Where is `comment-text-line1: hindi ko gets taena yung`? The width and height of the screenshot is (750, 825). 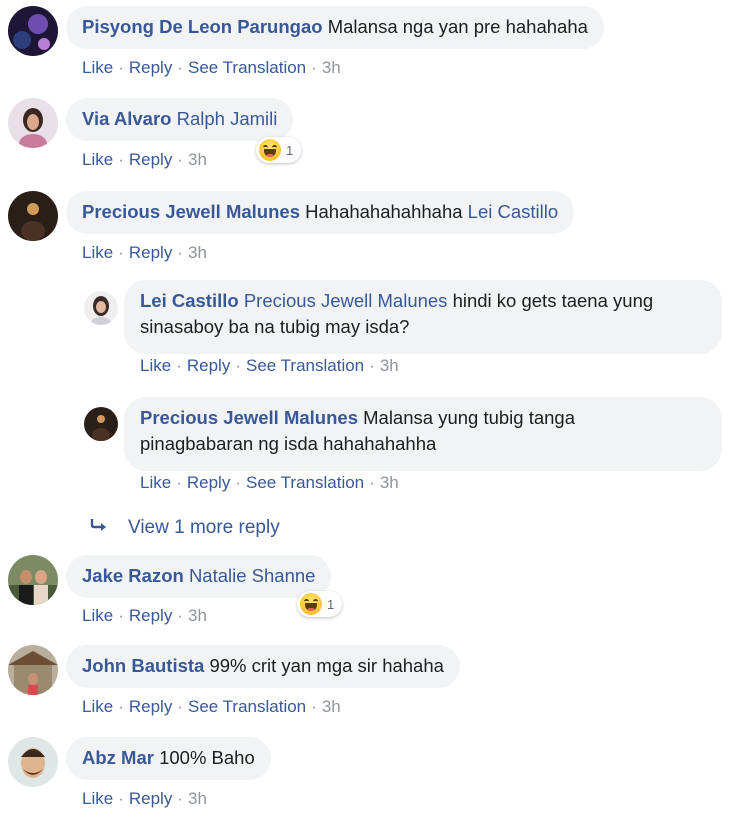
comment-text-line1: hindi ko gets taena yung is located at coordinates (553, 300).